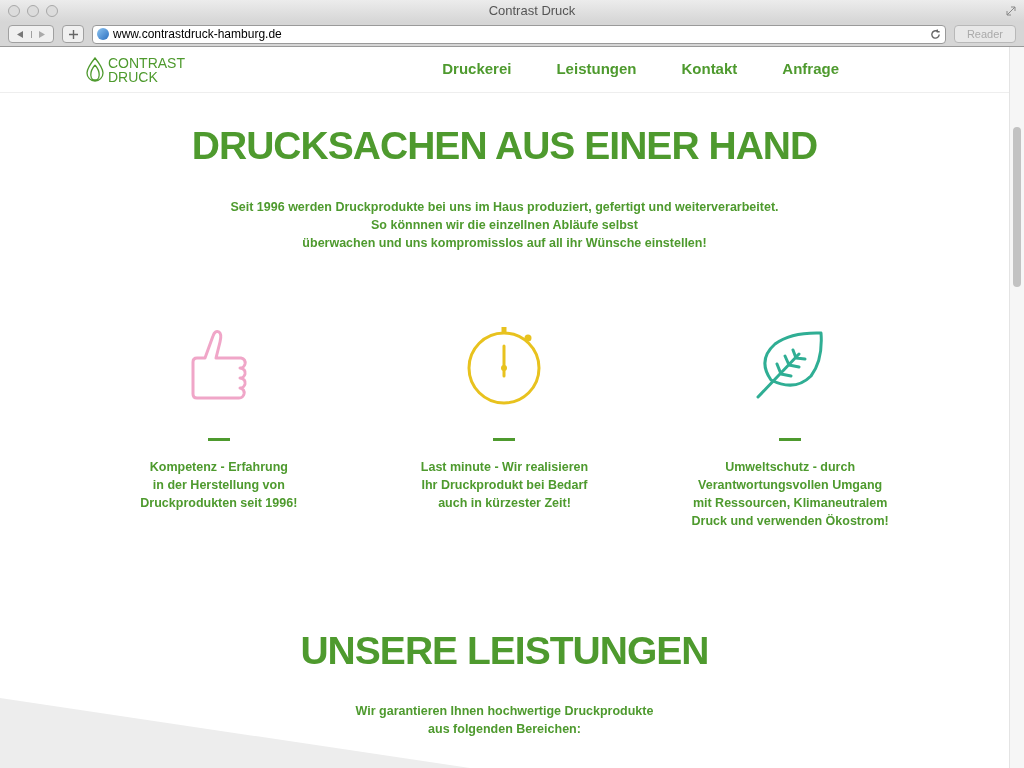 The height and width of the screenshot is (768, 1024). Describe the element at coordinates (504, 720) in the screenshot. I see `services-text: Wir garantieren Ihnen hochwertige Druckprodukte aus folgenden Bereichen:` at that location.